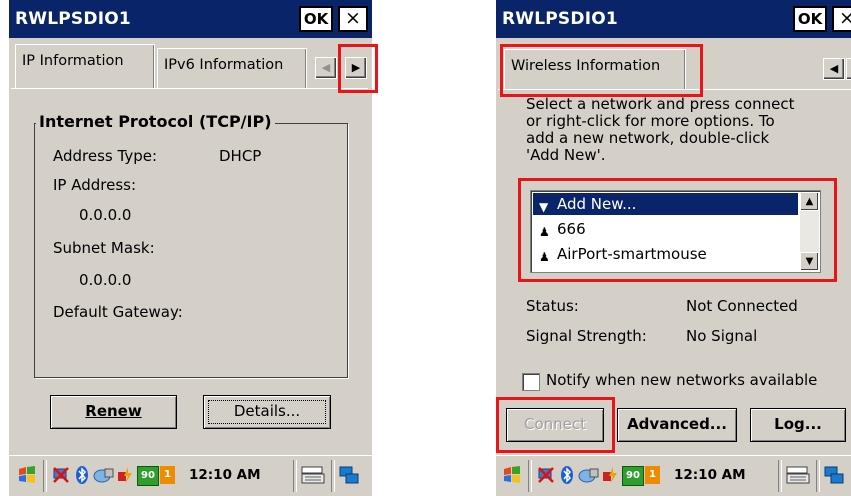 This screenshot has width=851, height=496. What do you see at coordinates (155, 121) in the screenshot?
I see `group-title: Internet Protocol (TCP/IP)` at bounding box center [155, 121].